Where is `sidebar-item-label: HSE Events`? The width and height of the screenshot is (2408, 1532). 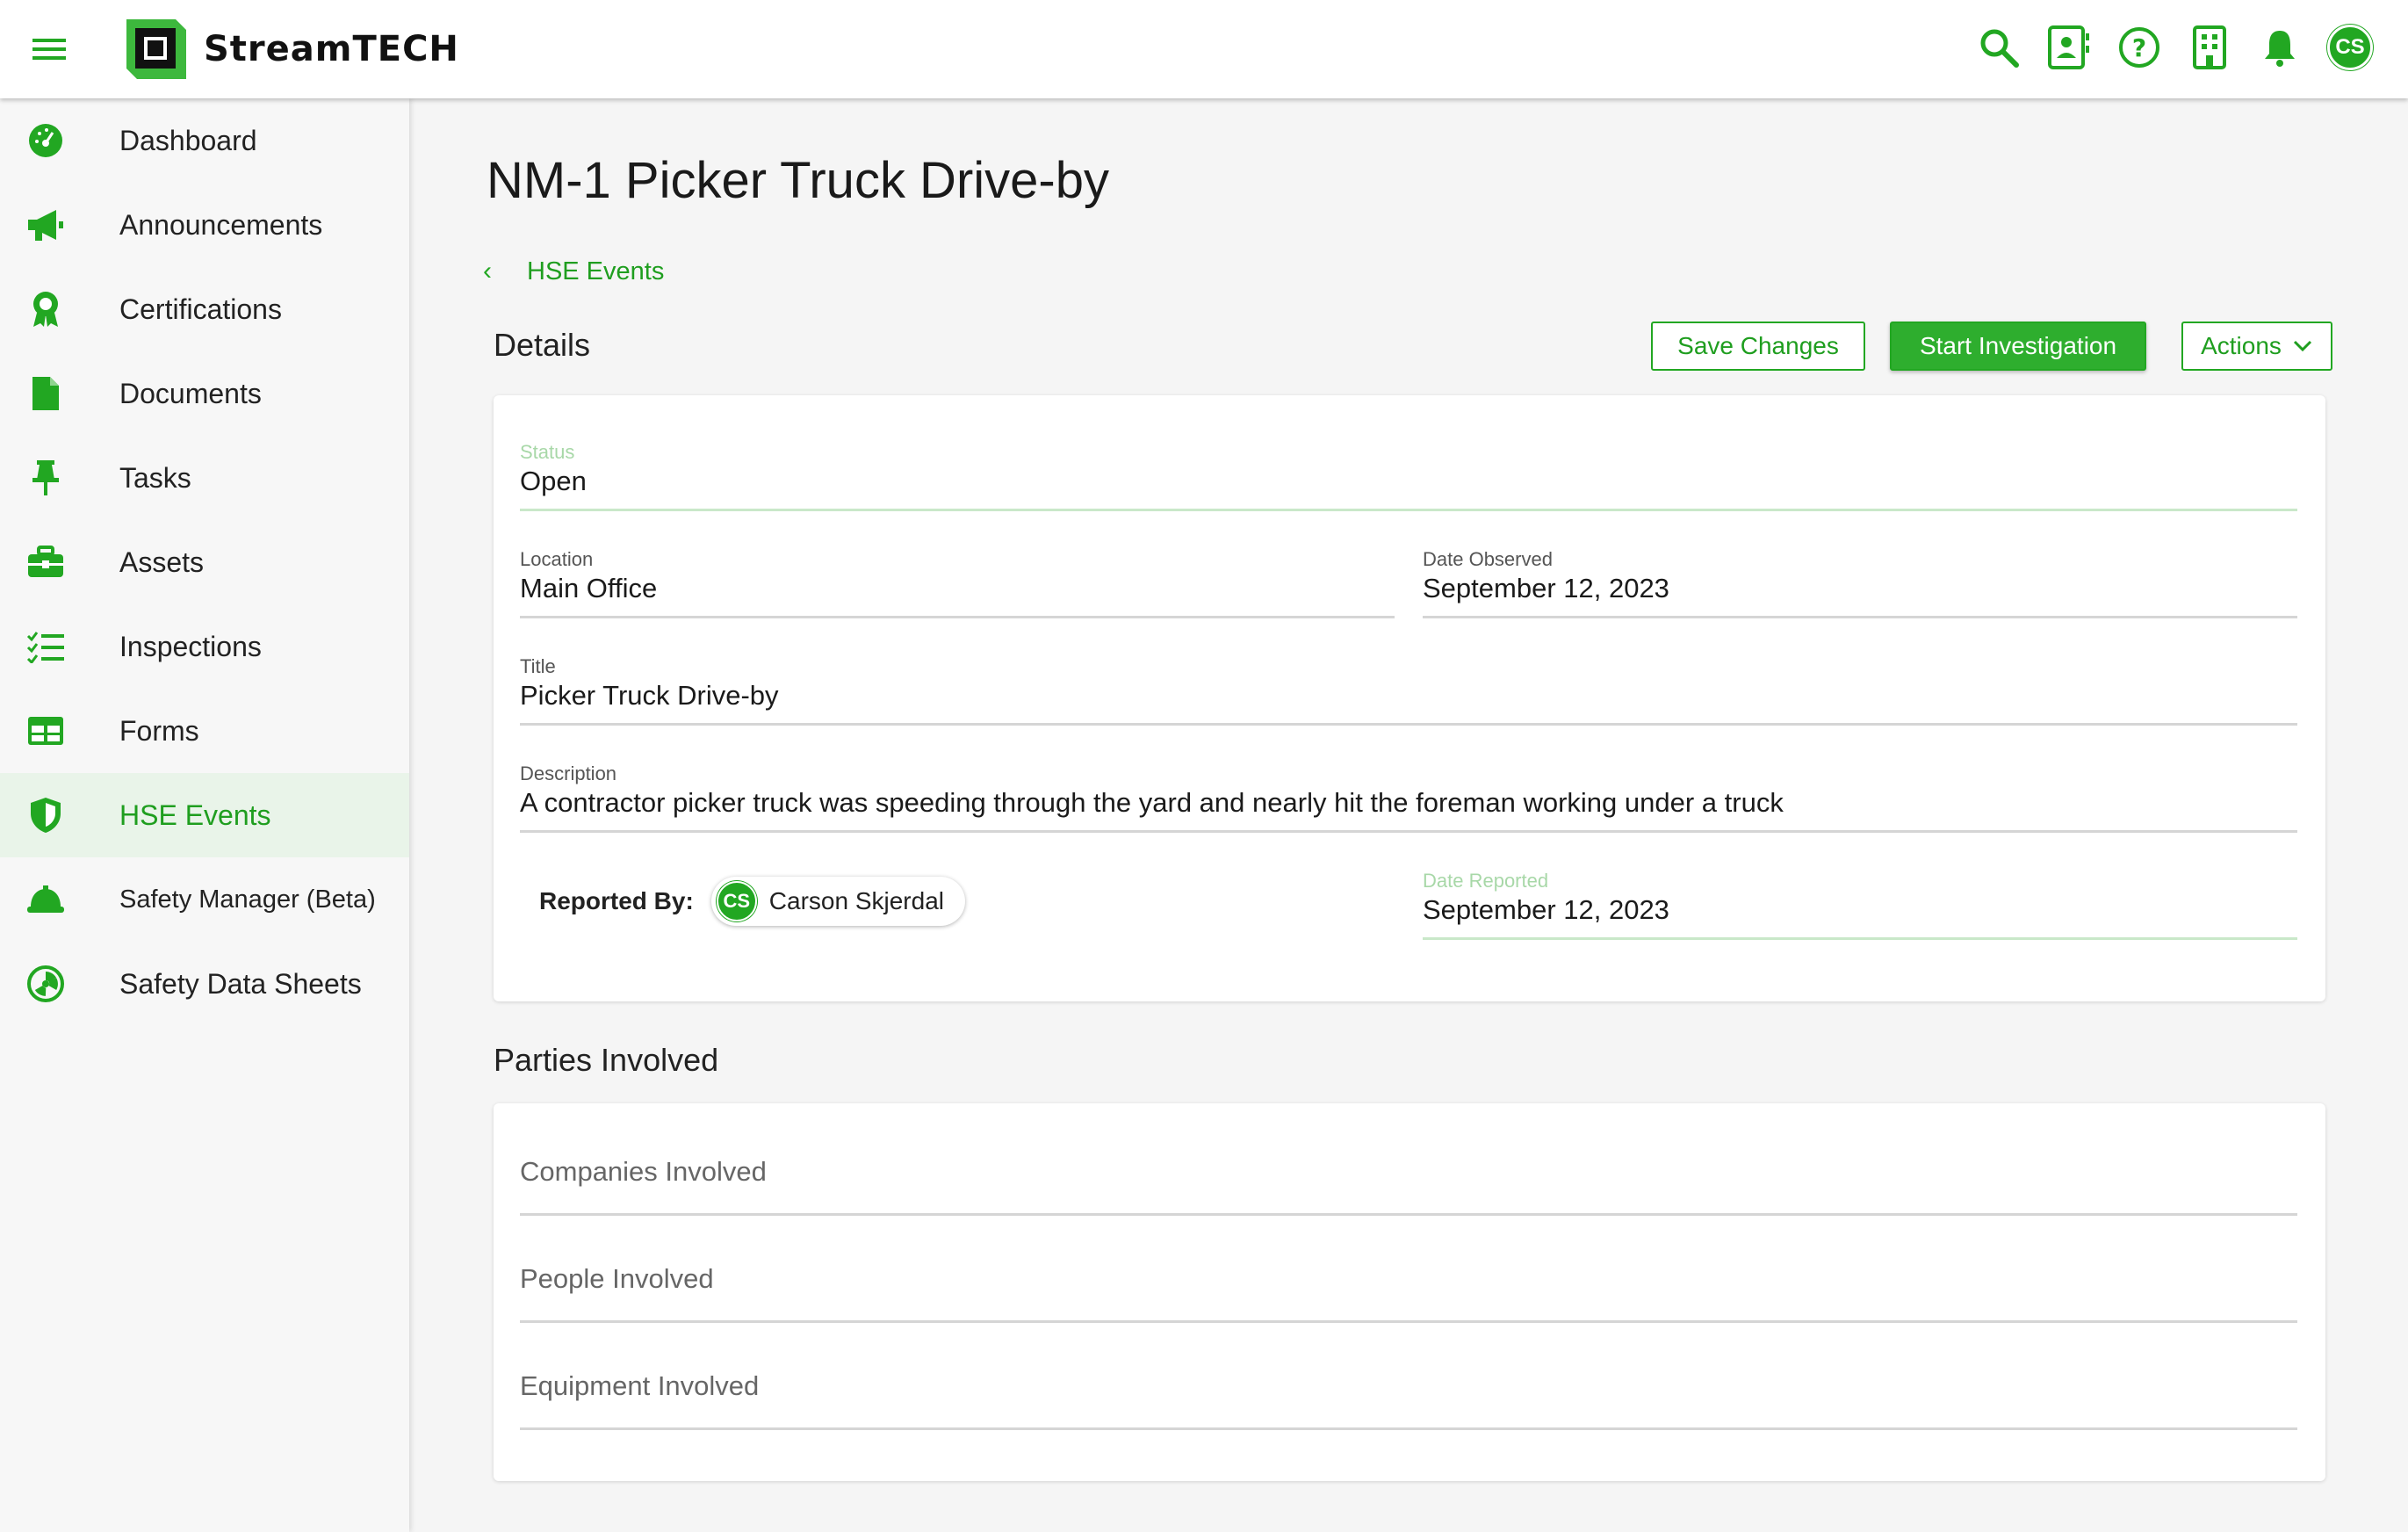
sidebar-item-label: HSE Events is located at coordinates (195, 815).